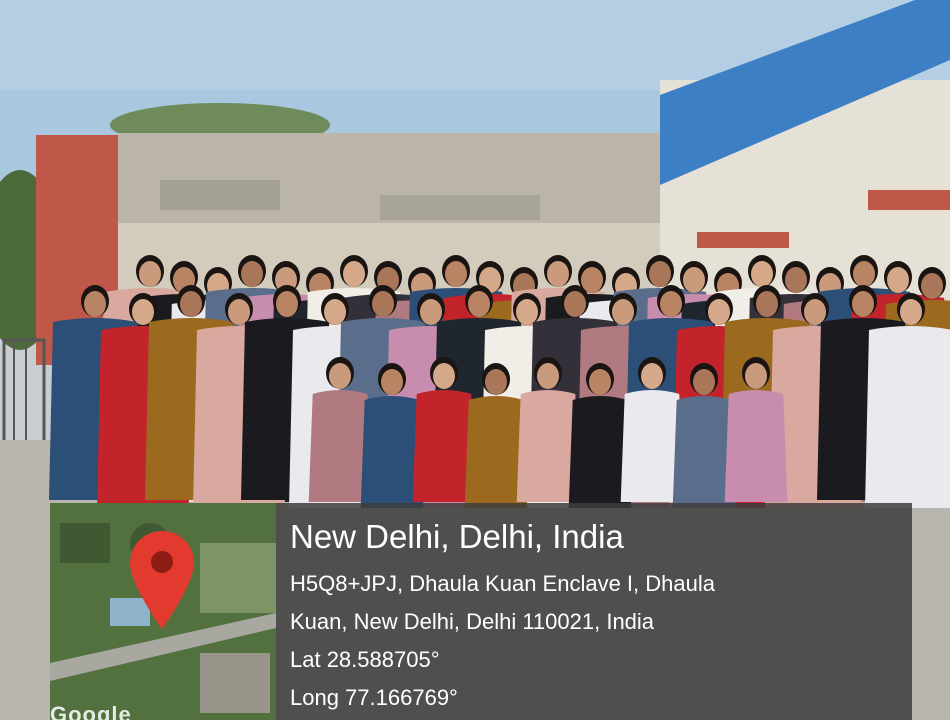 The height and width of the screenshot is (720, 950). Describe the element at coordinates (365, 659) in the screenshot. I see `latitude: Lat 28.588705°` at that location.